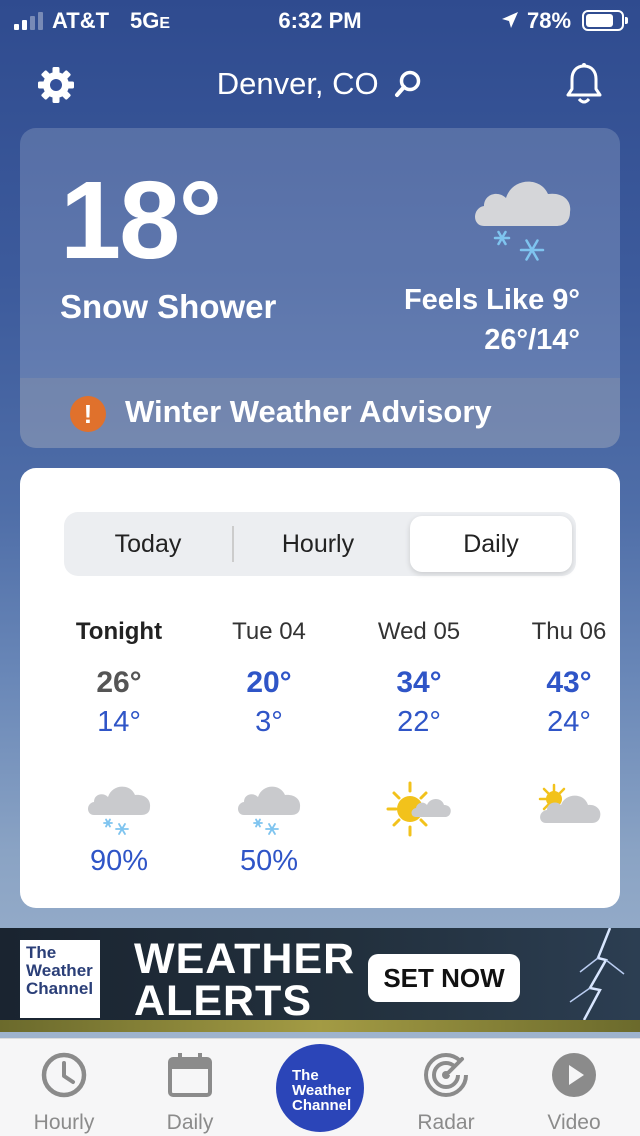 Image resolution: width=640 pixels, height=1136 pixels. Describe the element at coordinates (269, 682) in the screenshot. I see `forecast-high: 20°` at that location.